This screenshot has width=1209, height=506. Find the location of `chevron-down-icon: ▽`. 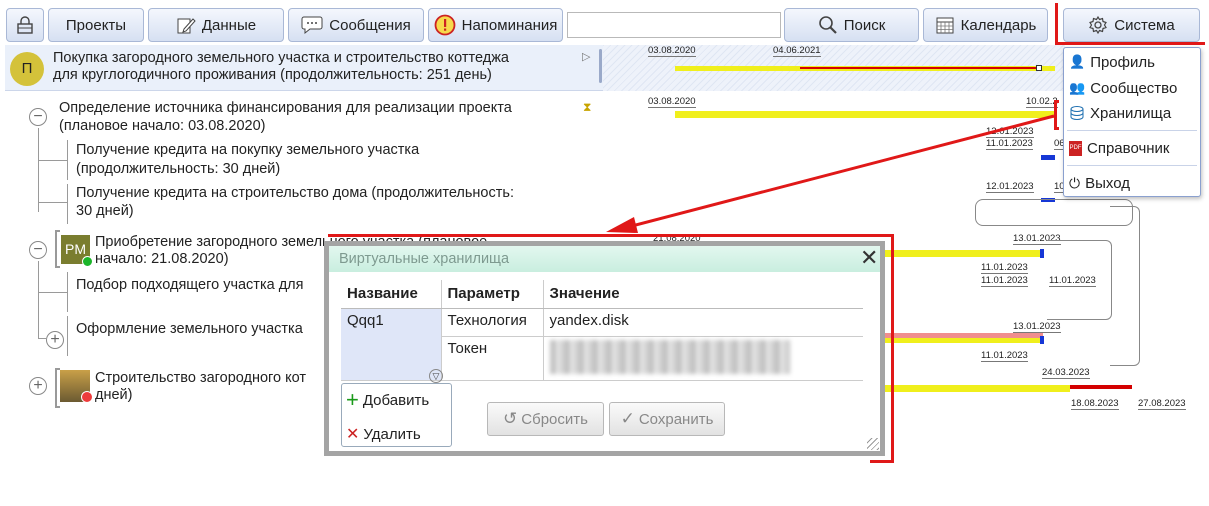

chevron-down-icon: ▽ is located at coordinates (436, 376).